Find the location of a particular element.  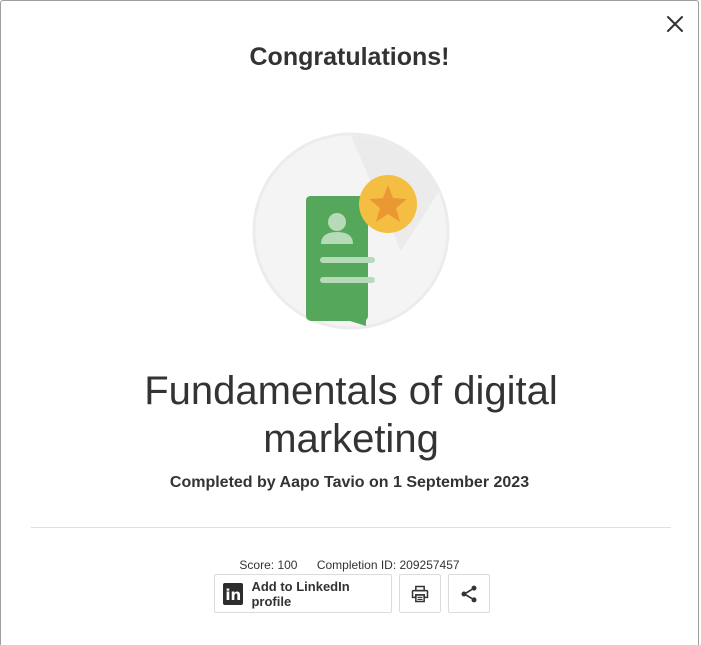

certificate-badge-icon is located at coordinates (351, 231).